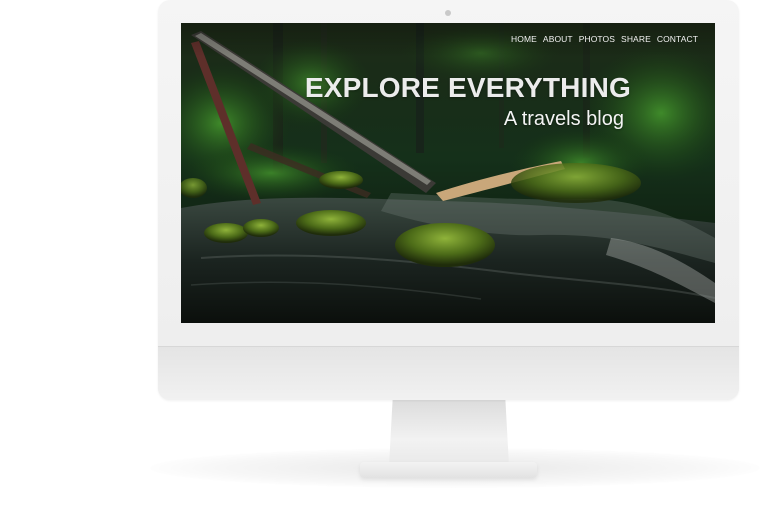  What do you see at coordinates (563, 119) in the screenshot?
I see `hero-subtitle: A travels blog` at bounding box center [563, 119].